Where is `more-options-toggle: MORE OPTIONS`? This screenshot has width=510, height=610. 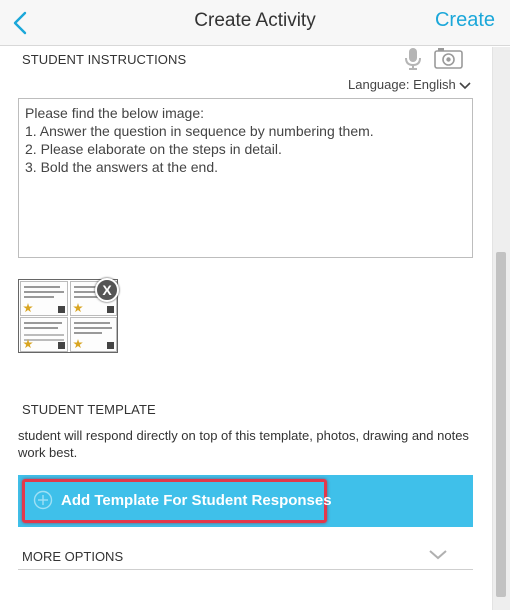 more-options-toggle: MORE OPTIONS is located at coordinates (245, 555).